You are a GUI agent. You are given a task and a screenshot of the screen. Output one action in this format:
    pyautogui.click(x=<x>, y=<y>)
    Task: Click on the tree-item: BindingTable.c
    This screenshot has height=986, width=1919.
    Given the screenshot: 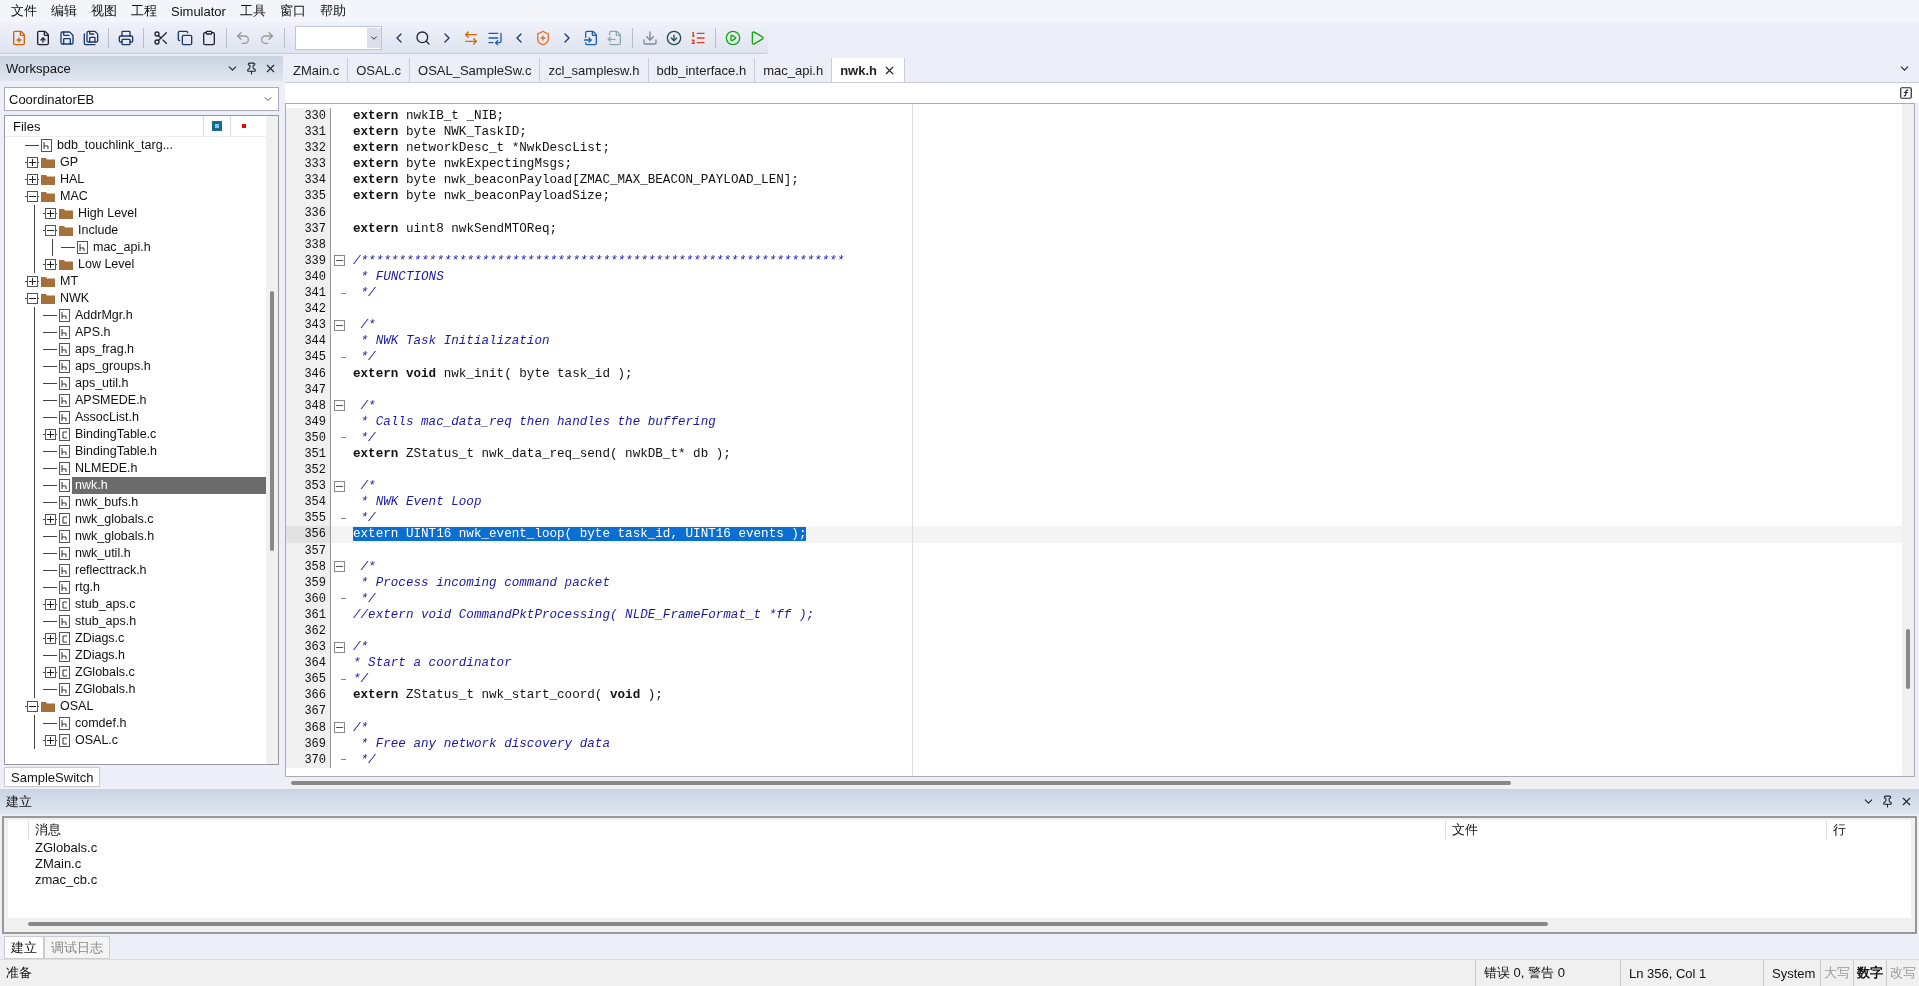 What is the action you would take?
    pyautogui.click(x=150, y=434)
    